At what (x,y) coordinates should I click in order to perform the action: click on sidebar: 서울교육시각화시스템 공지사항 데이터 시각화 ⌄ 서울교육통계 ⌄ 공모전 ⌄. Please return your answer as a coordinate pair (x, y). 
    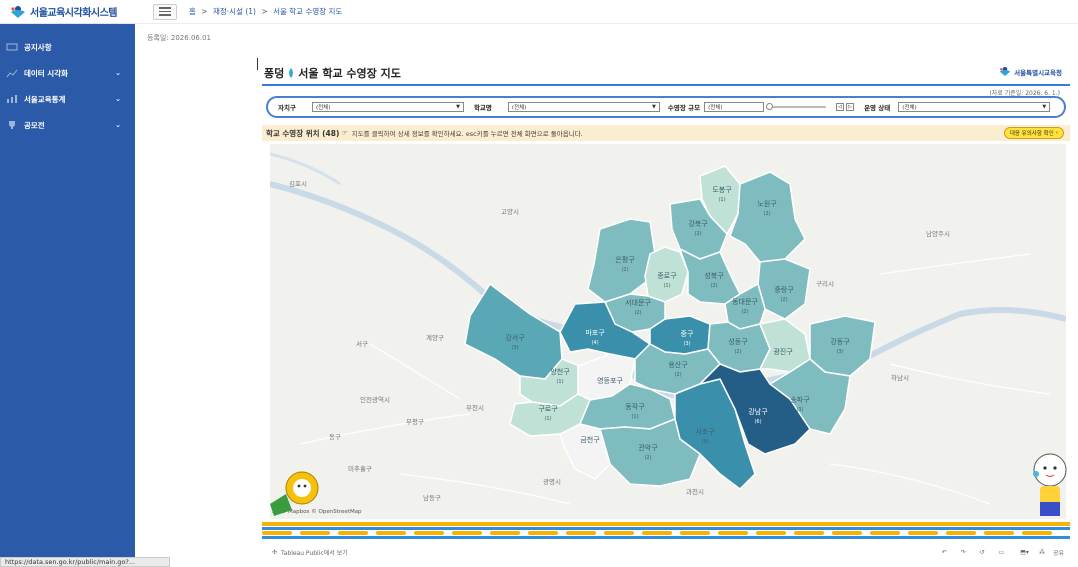
    Looking at the image, I should click on (67, 283).